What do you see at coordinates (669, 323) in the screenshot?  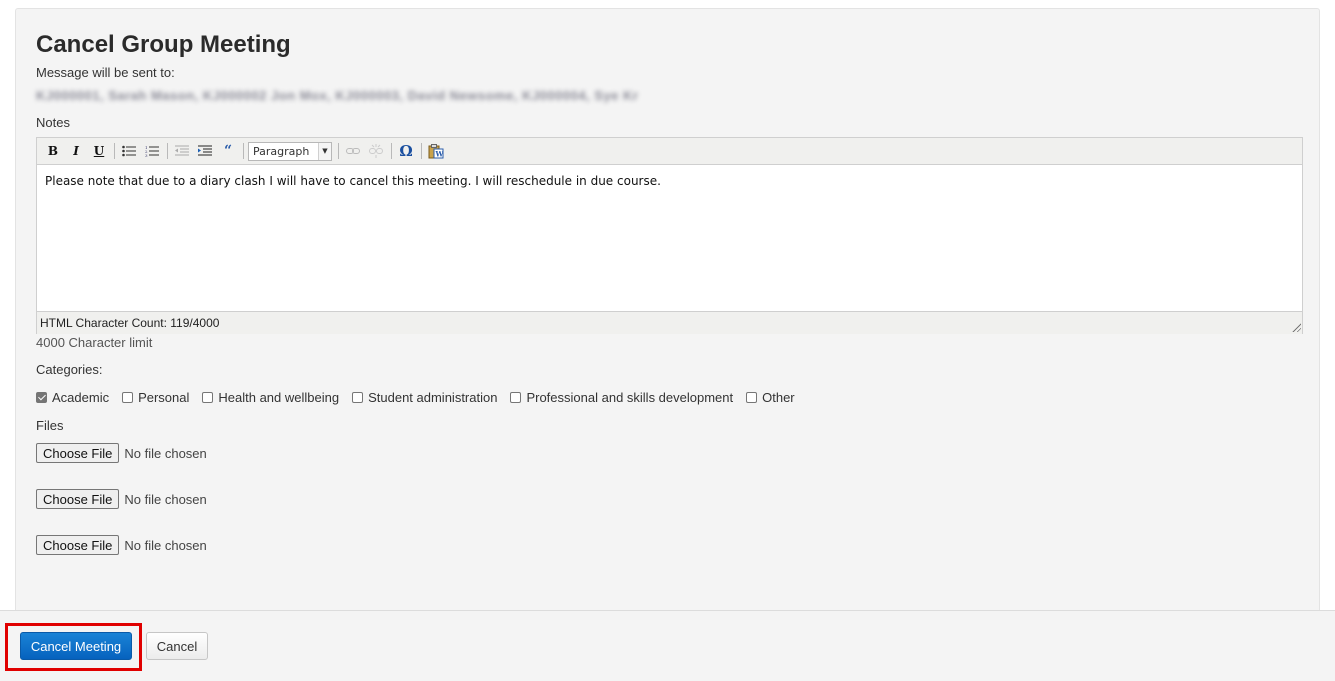 I see `character-count: HTML Character Count: 119/4000` at bounding box center [669, 323].